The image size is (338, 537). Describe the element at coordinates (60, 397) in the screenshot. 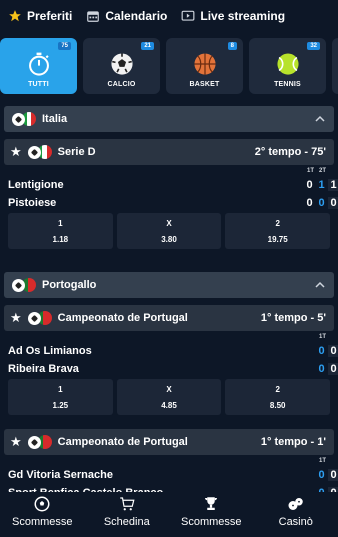

I see `odd-button-1: 1 1.25` at that location.